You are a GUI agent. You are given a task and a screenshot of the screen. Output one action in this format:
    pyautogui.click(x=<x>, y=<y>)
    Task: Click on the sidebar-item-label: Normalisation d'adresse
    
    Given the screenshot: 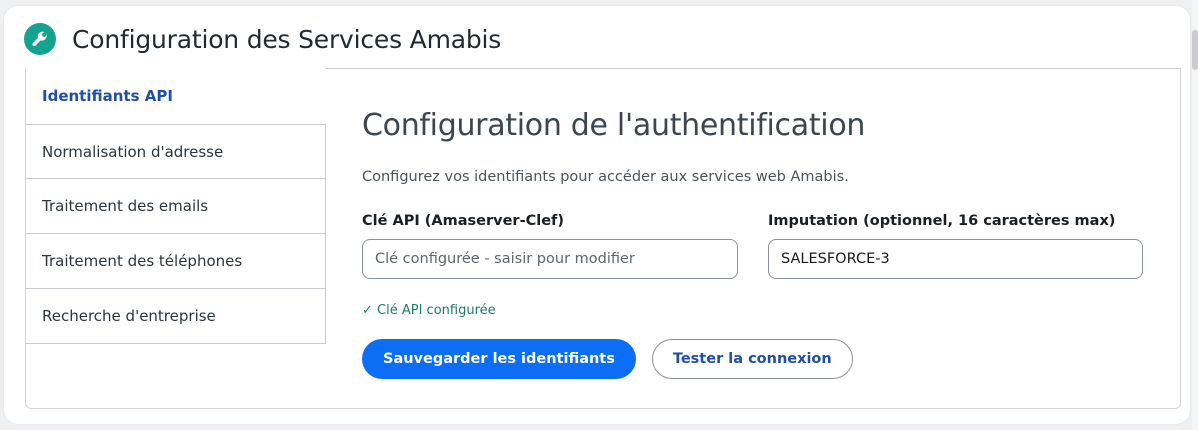 What is the action you would take?
    pyautogui.click(x=133, y=151)
    